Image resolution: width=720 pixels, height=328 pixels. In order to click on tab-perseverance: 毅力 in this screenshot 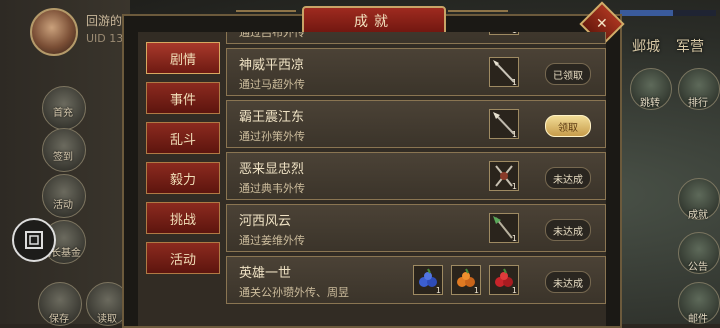, I will do `click(183, 178)`.